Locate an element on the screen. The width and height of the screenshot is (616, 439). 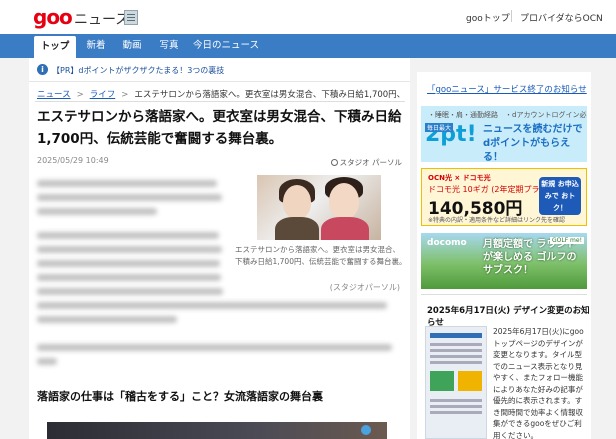
design-notice-title: 2025年6月17日(火) デザイン変更のお知らせ is located at coordinates (509, 316).